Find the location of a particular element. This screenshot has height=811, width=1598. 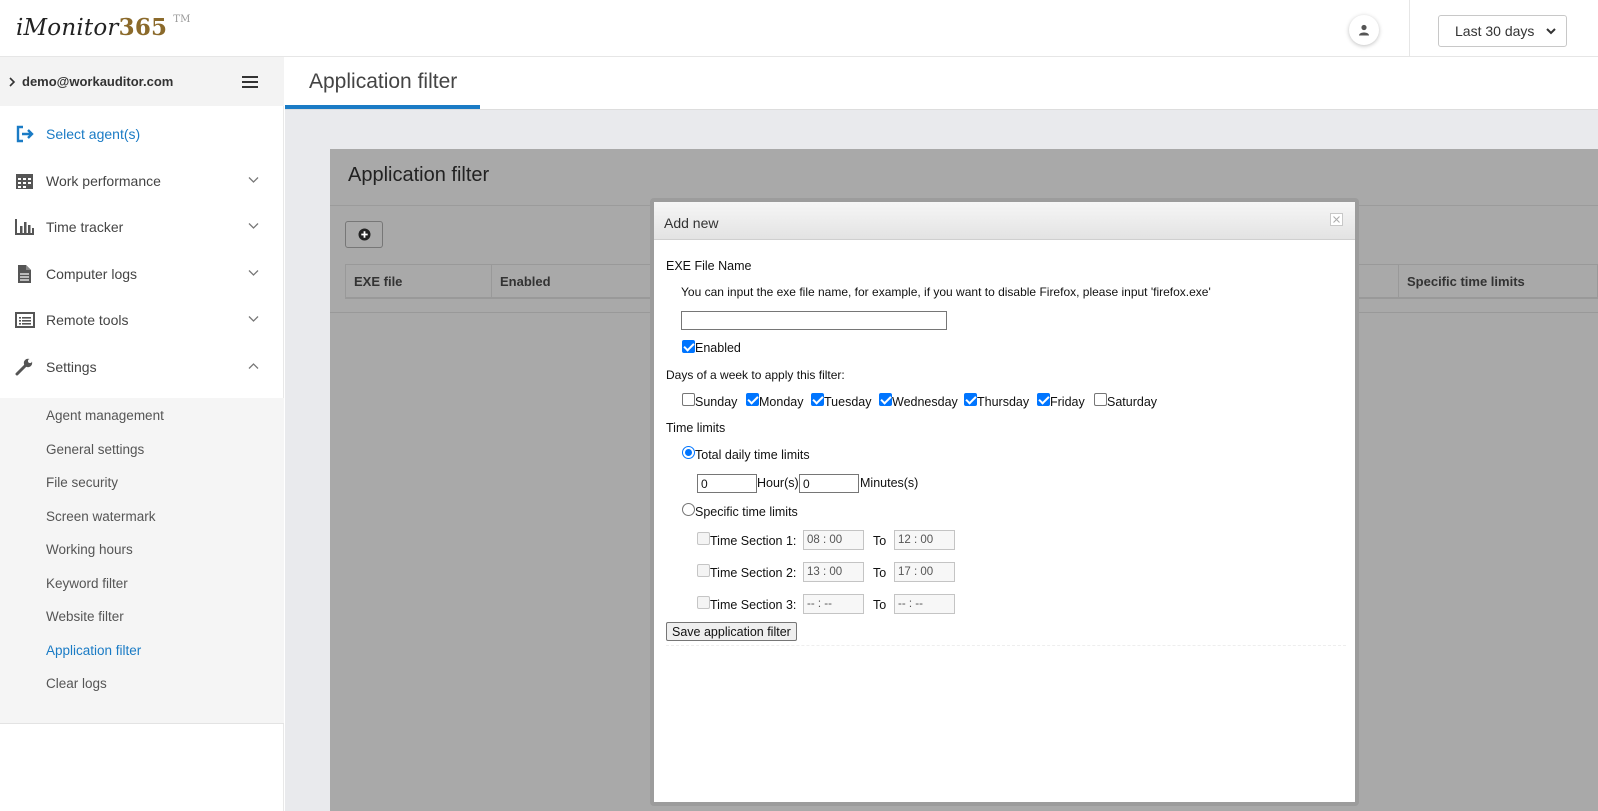

sidebar-item-screen-watermark: Screen watermark is located at coordinates (101, 516).